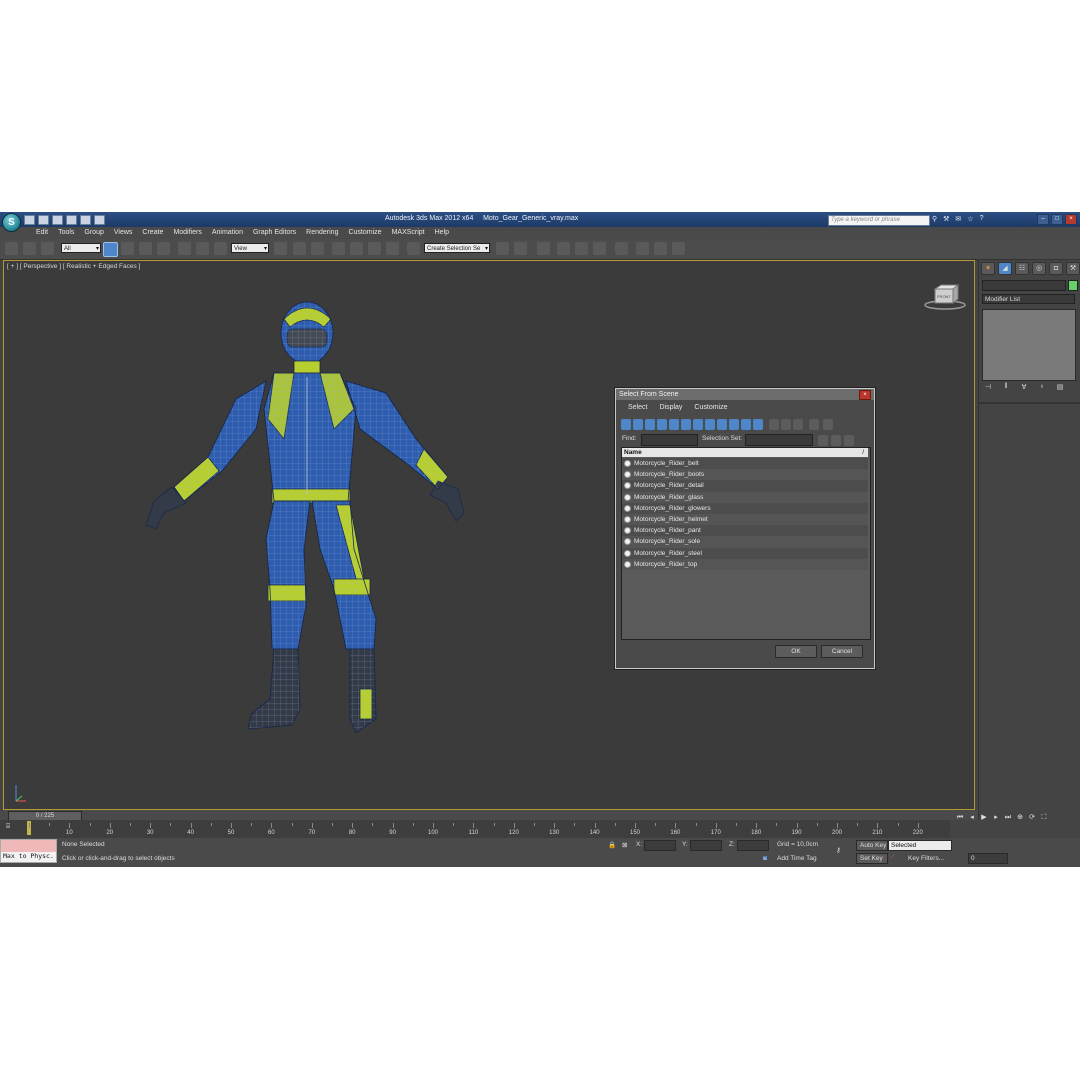 This screenshot has height=1080, width=1080. I want to click on dialog-menu-display: Display, so click(670, 408).